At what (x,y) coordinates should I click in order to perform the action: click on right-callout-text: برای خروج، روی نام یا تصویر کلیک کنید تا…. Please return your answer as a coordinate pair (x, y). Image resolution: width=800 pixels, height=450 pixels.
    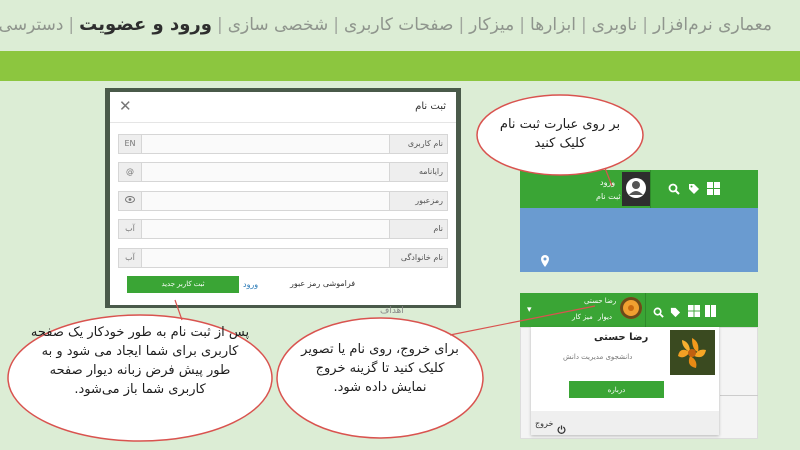
    Looking at the image, I should click on (380, 368).